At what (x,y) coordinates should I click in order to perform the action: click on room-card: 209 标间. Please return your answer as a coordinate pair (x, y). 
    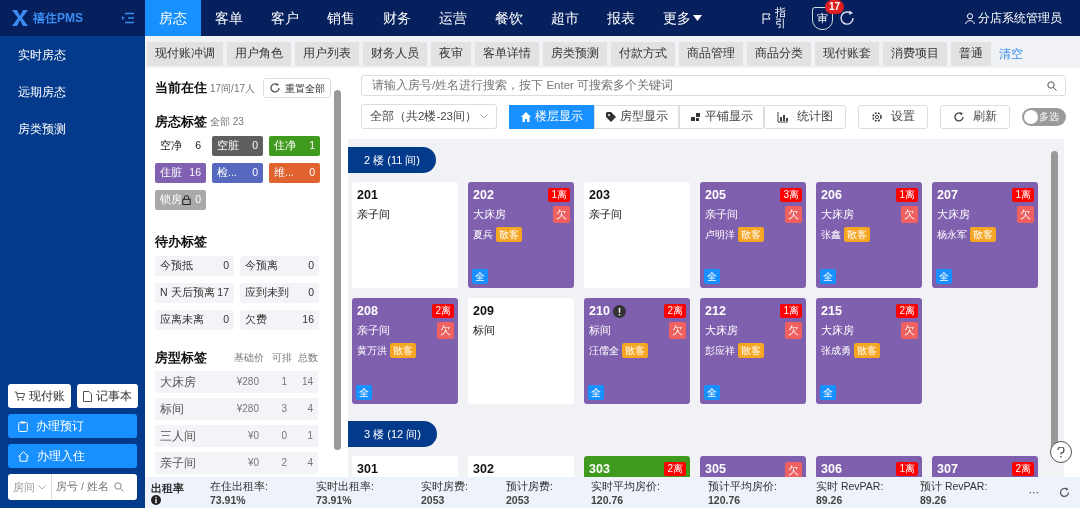
    Looking at the image, I should click on (521, 351).